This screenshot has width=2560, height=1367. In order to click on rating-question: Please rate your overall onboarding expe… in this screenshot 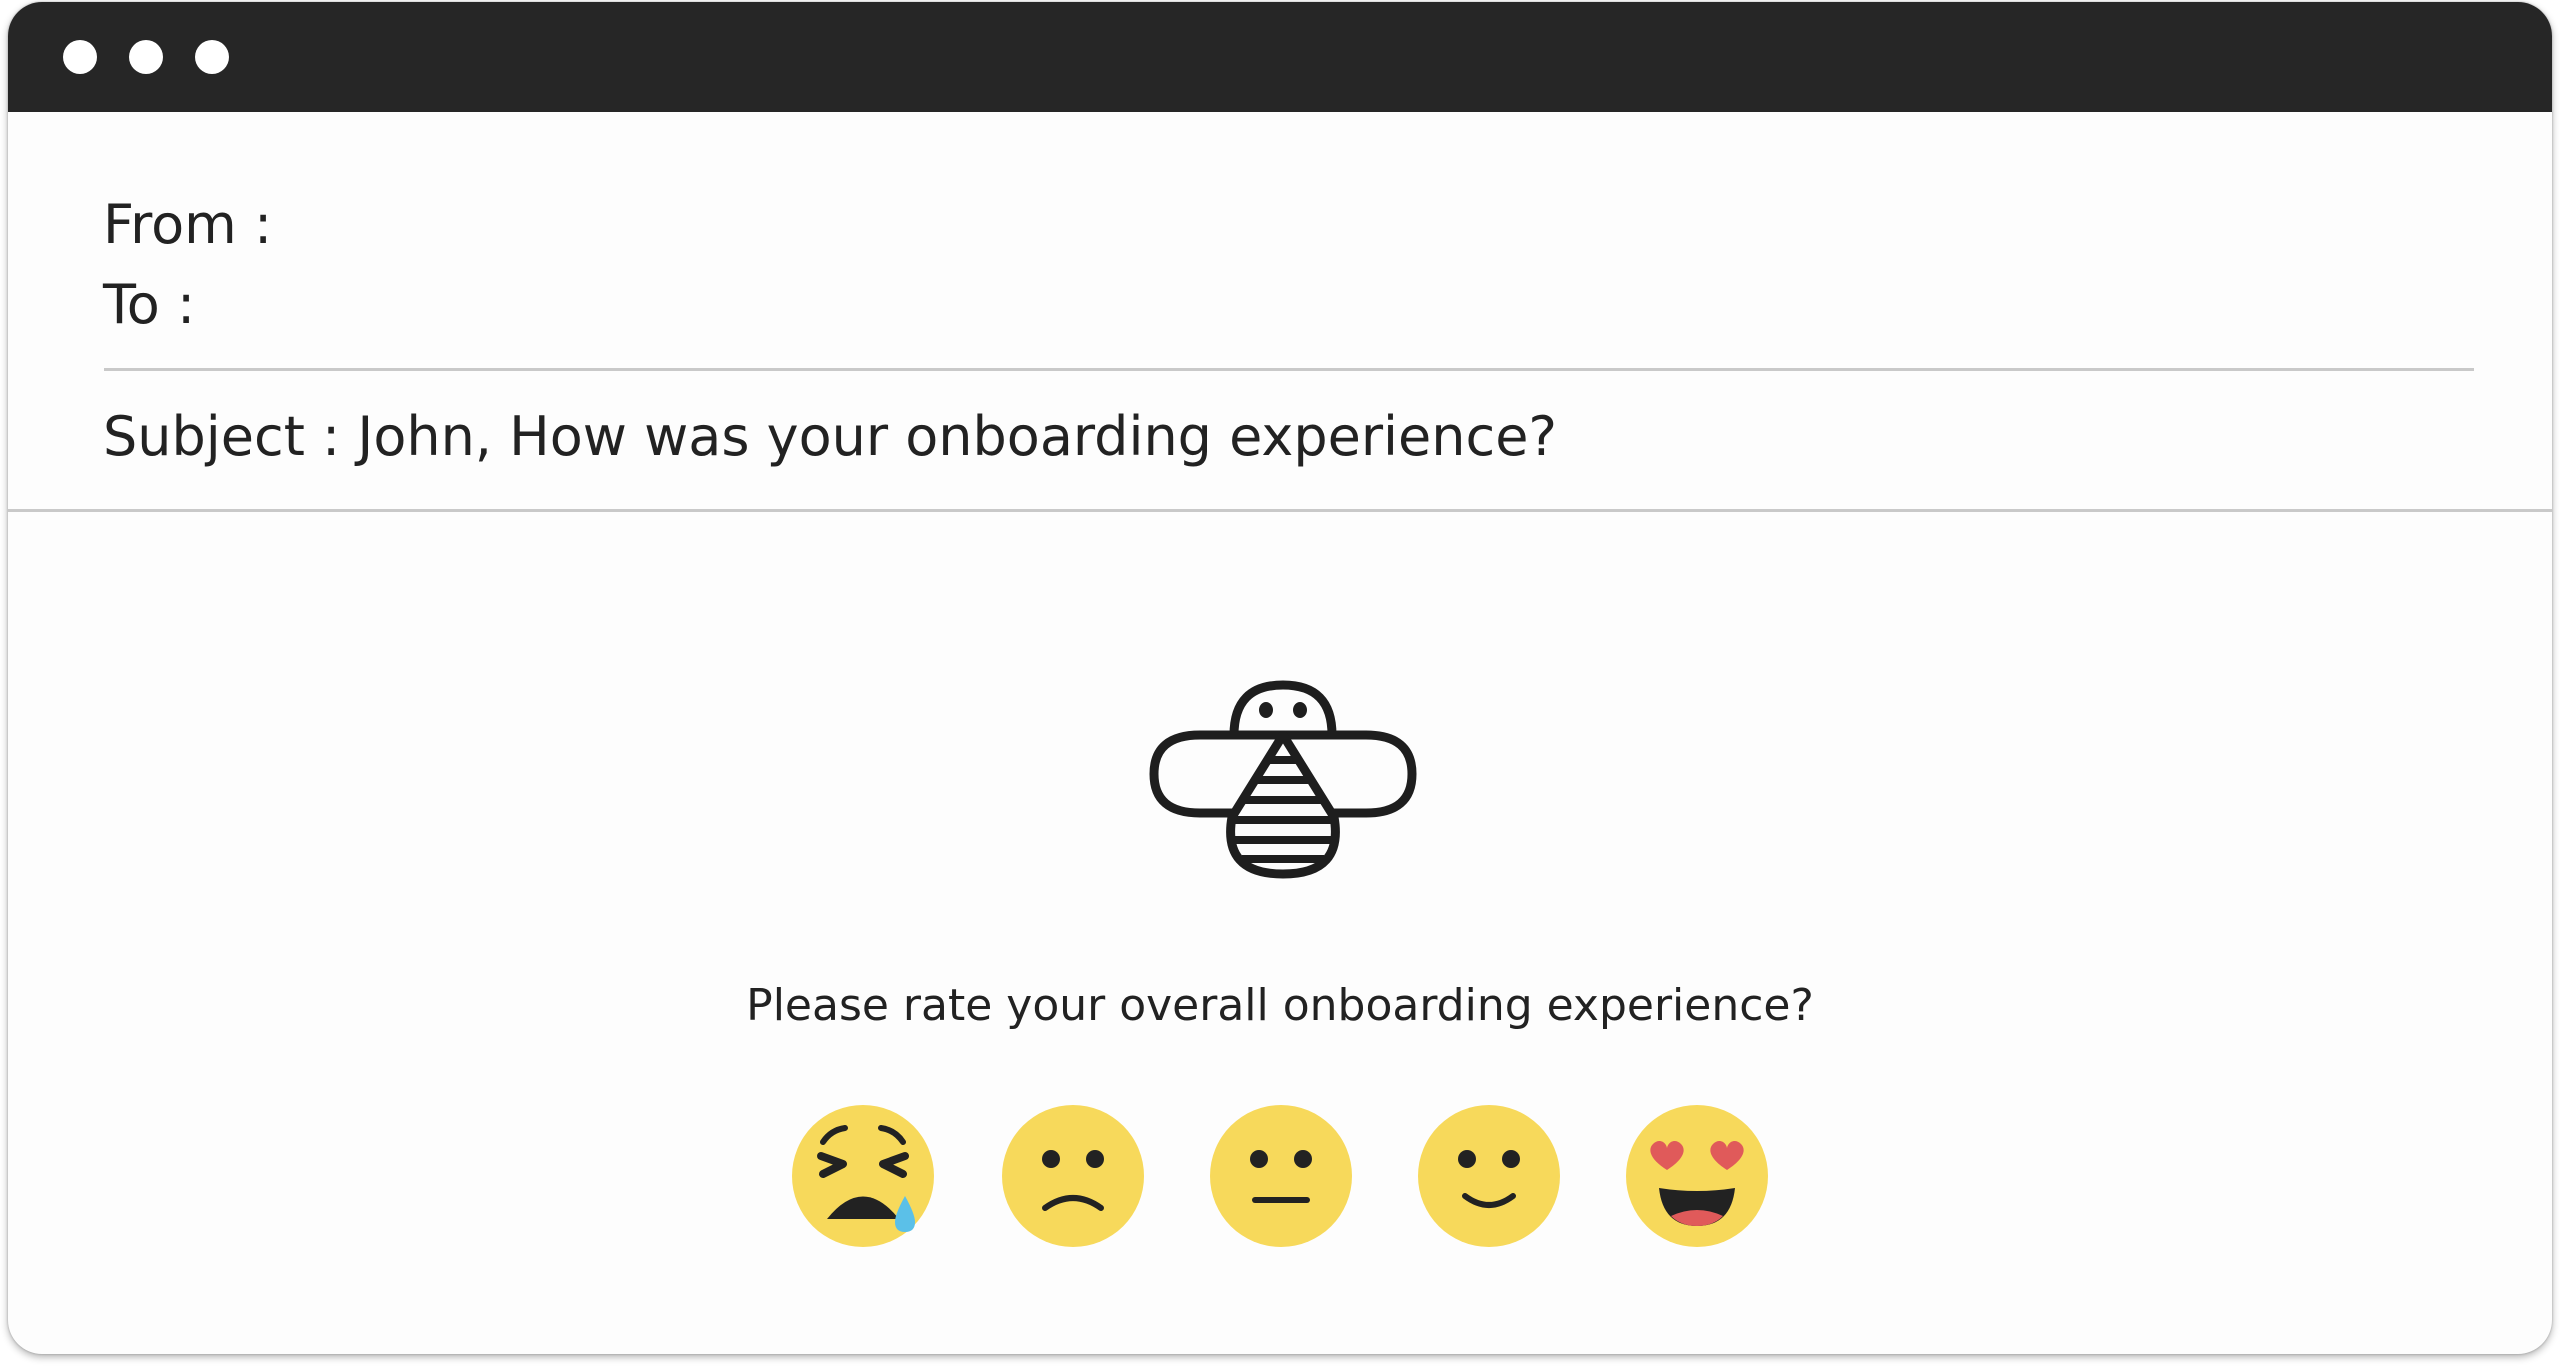, I will do `click(1280, 1005)`.